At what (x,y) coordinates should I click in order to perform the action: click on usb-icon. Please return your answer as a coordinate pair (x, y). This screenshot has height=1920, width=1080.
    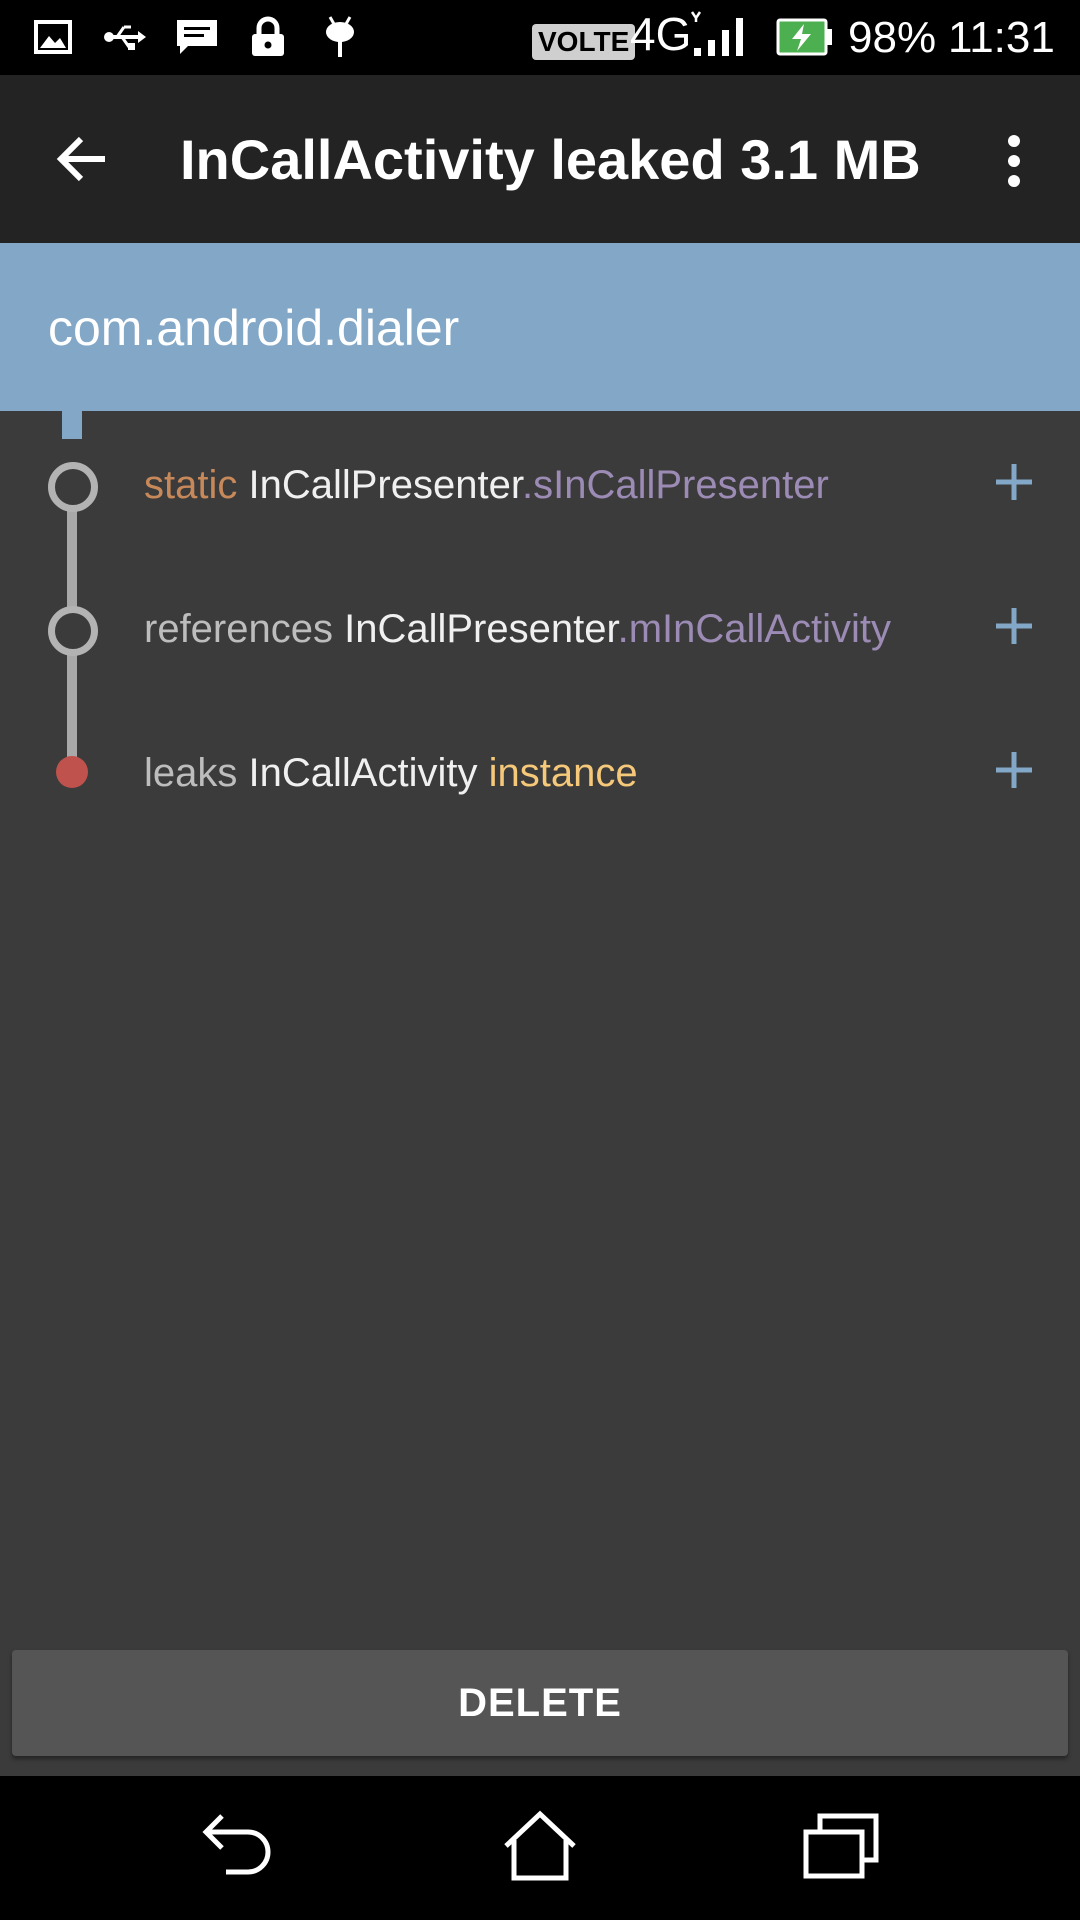
    Looking at the image, I should click on (125, 37).